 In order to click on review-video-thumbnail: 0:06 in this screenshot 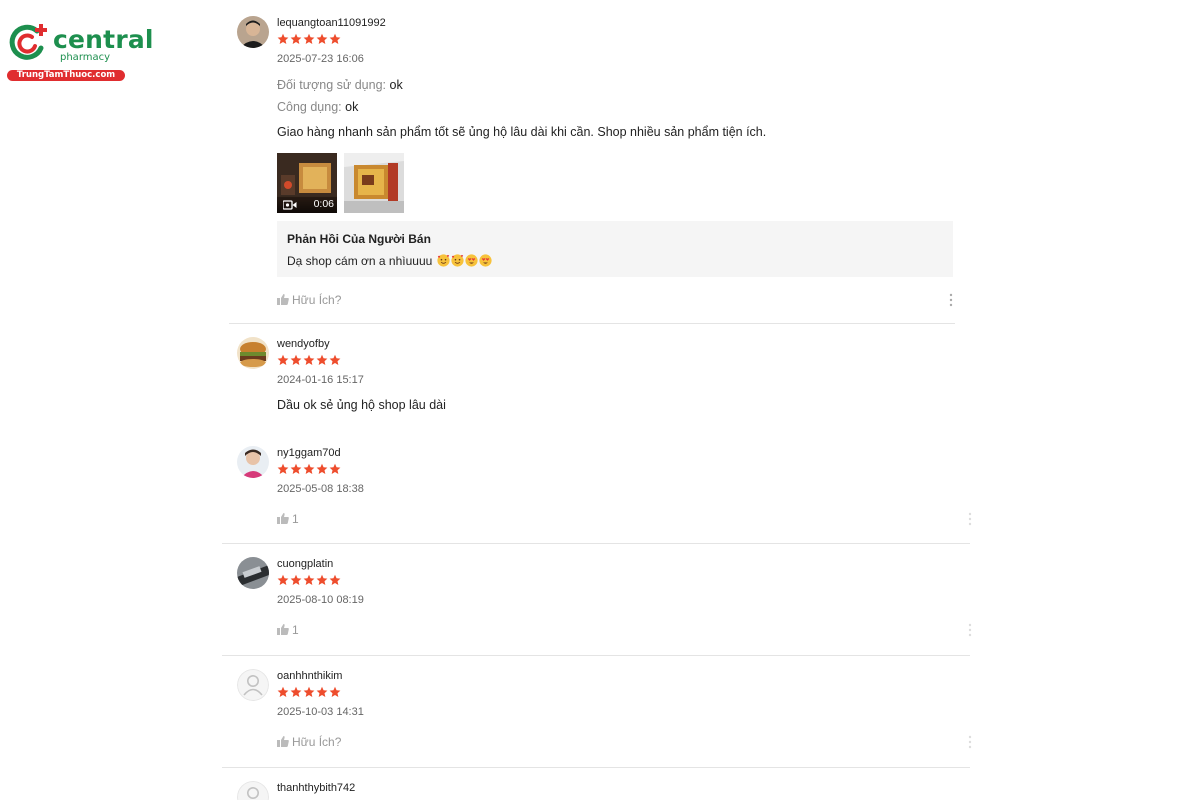, I will do `click(307, 183)`.